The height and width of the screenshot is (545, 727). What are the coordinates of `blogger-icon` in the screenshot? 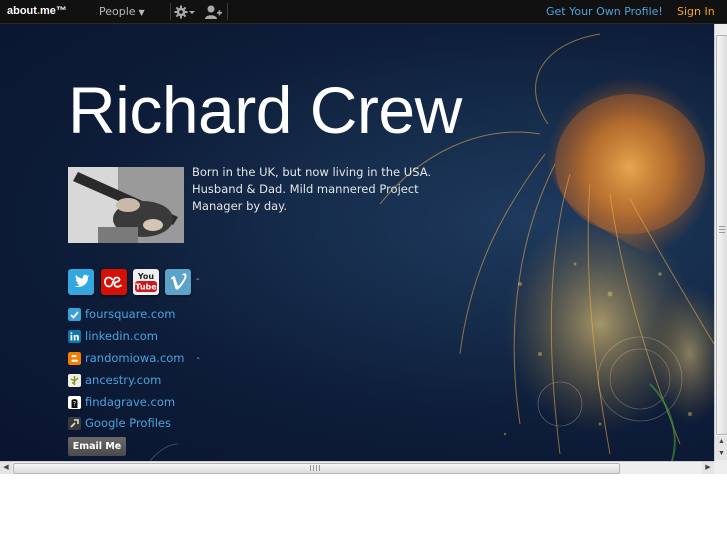 It's located at (74, 358).